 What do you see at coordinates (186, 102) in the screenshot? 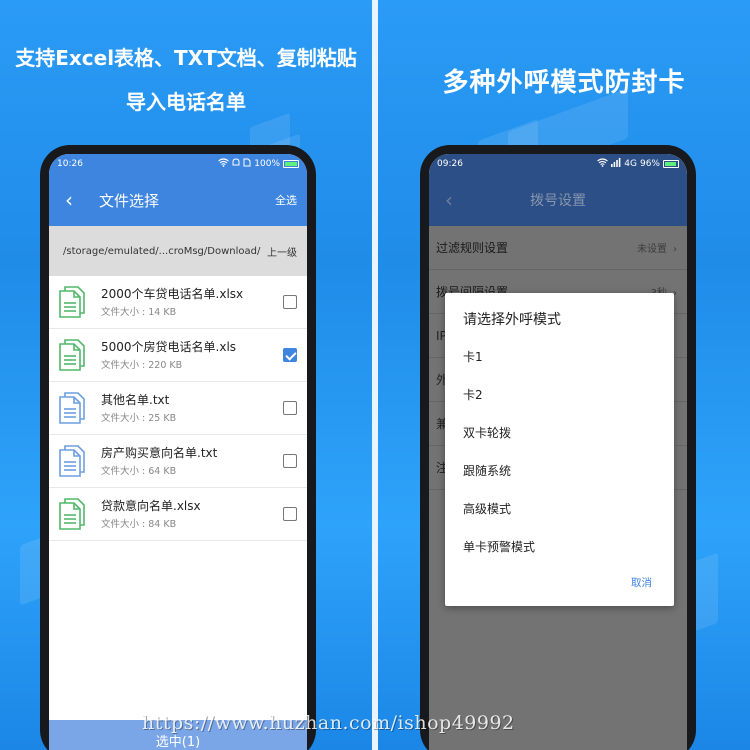
I see `promo-subheadline: 导入电话名单` at bounding box center [186, 102].